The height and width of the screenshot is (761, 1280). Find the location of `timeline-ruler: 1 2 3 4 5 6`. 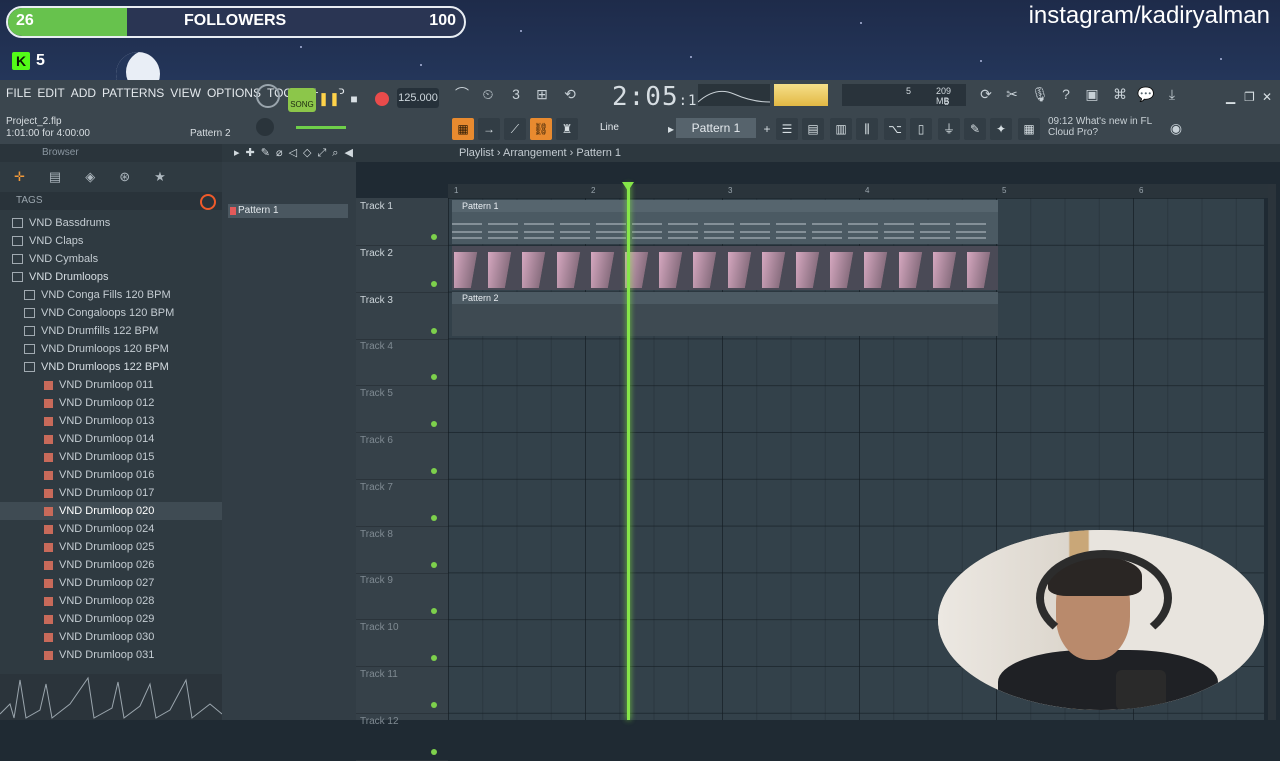

timeline-ruler: 1 2 3 4 5 6 is located at coordinates (858, 191).